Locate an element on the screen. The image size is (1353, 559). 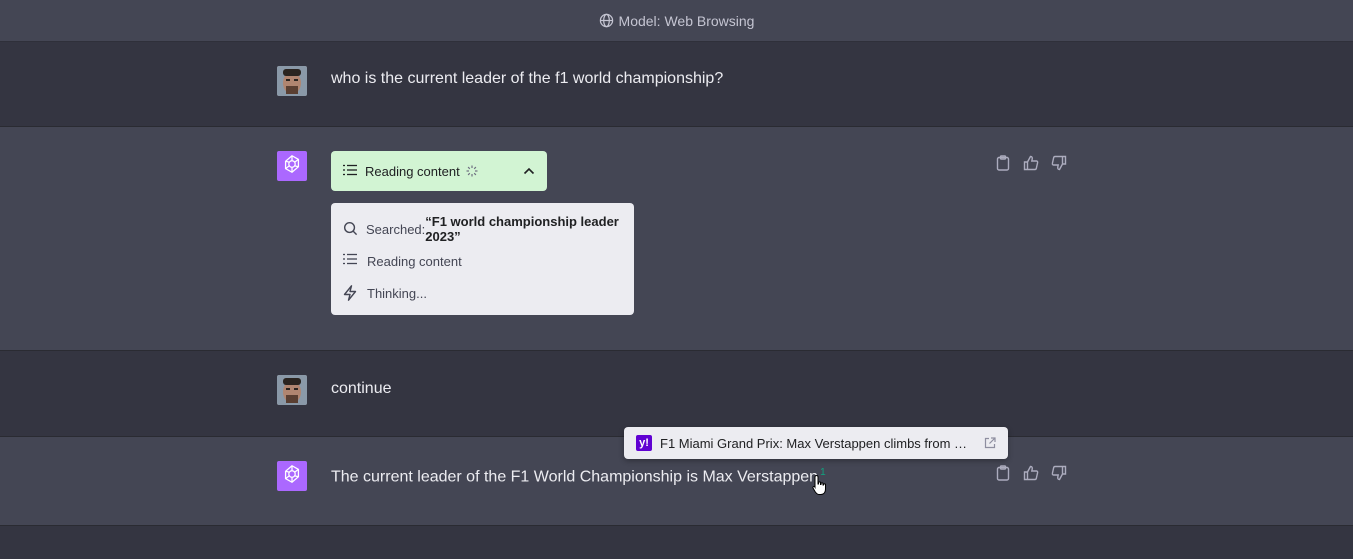
step-searched-prefix: Searched: is located at coordinates (396, 229).